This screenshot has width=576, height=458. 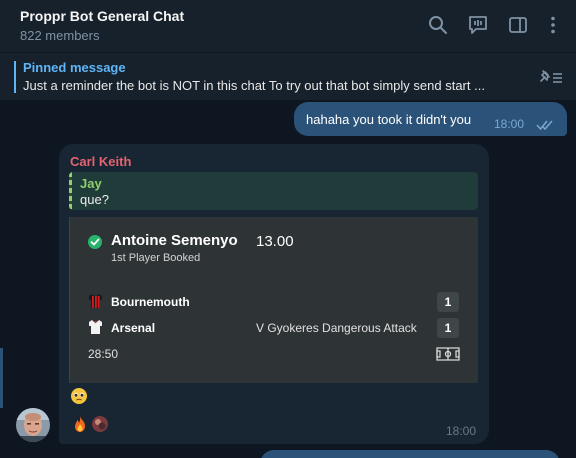 I want to click on pin-list-icon, so click(x=551, y=77).